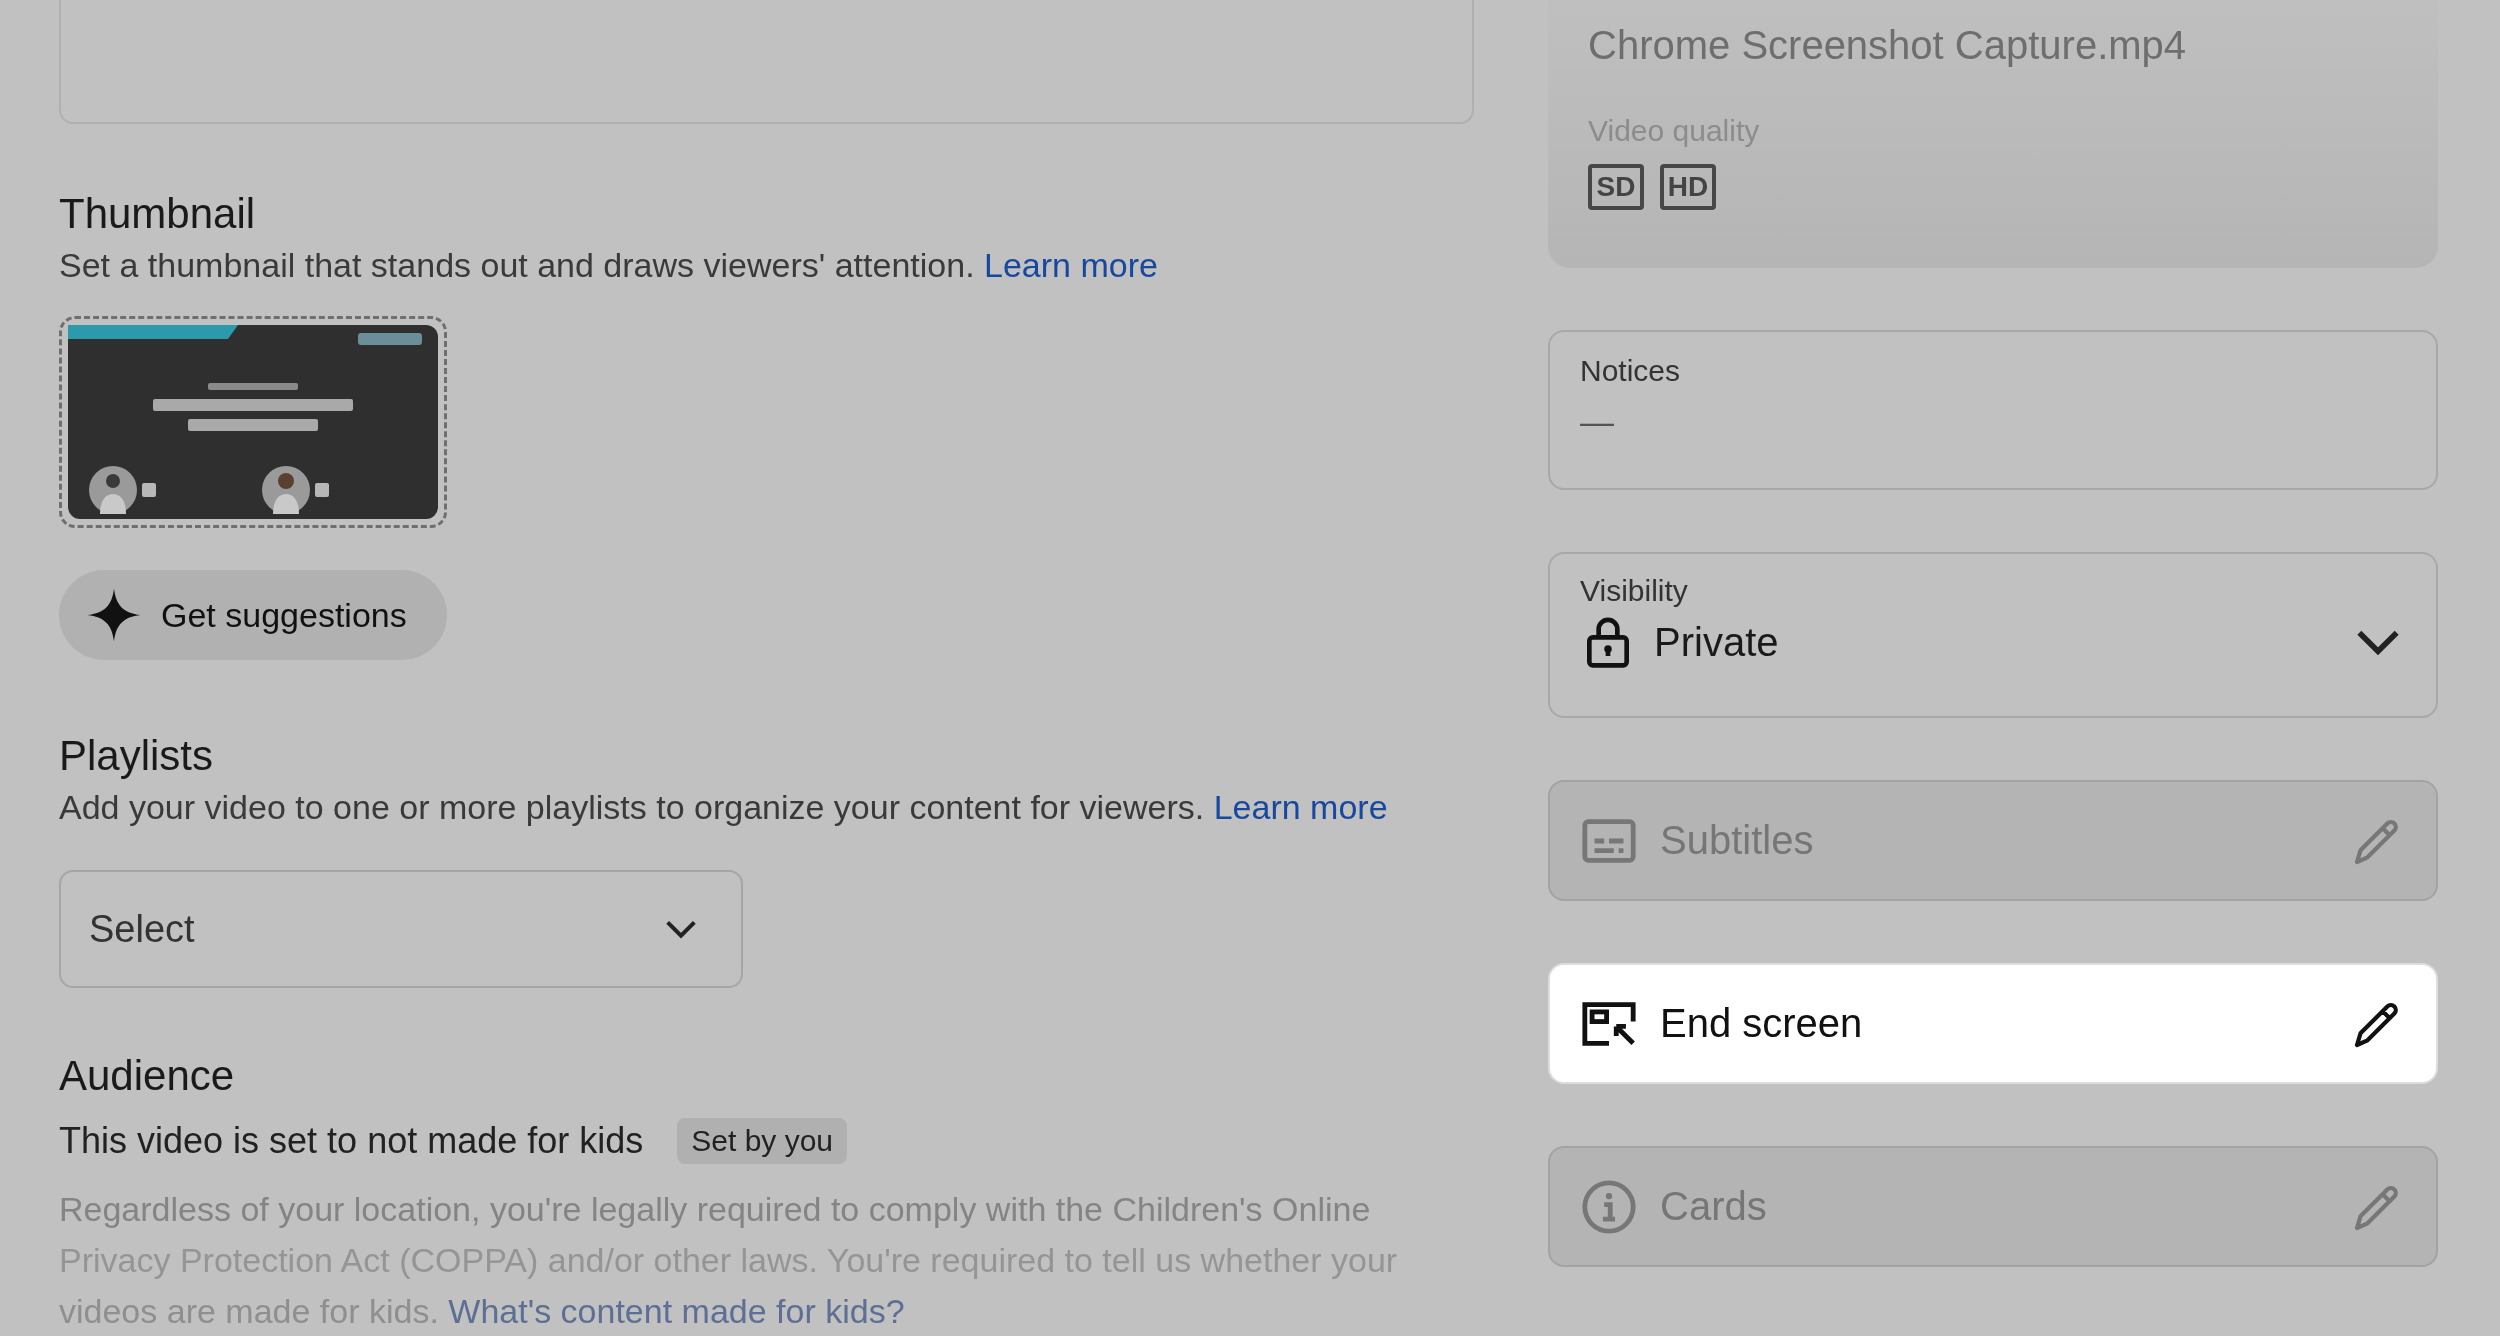 Image resolution: width=2500 pixels, height=1336 pixels. Describe the element at coordinates (137, 756) in the screenshot. I see `section-heading: Playlists` at that location.